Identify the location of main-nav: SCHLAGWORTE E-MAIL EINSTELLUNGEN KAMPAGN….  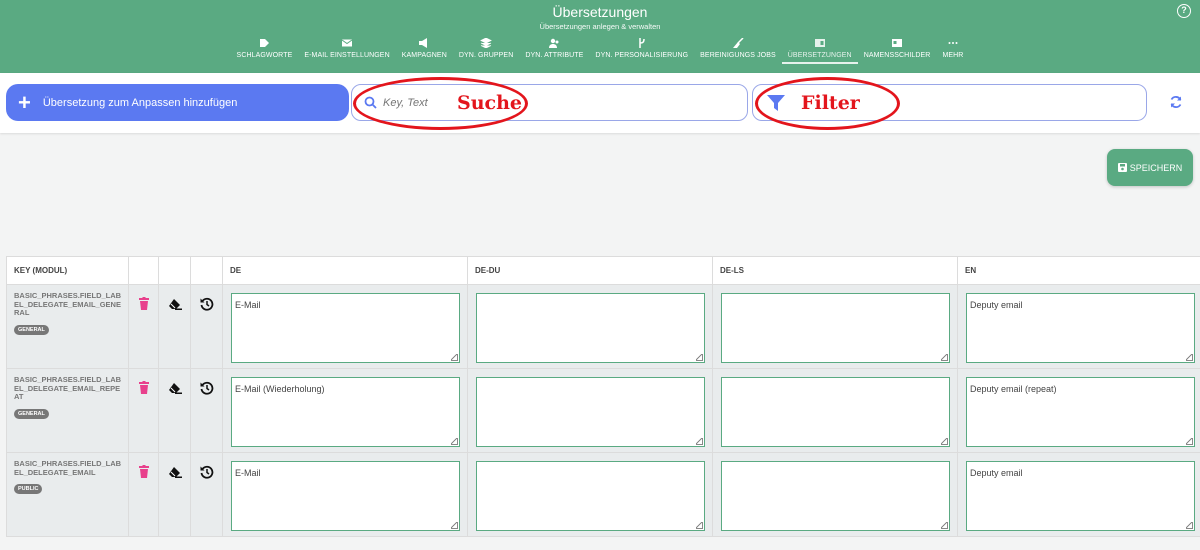
(600, 51).